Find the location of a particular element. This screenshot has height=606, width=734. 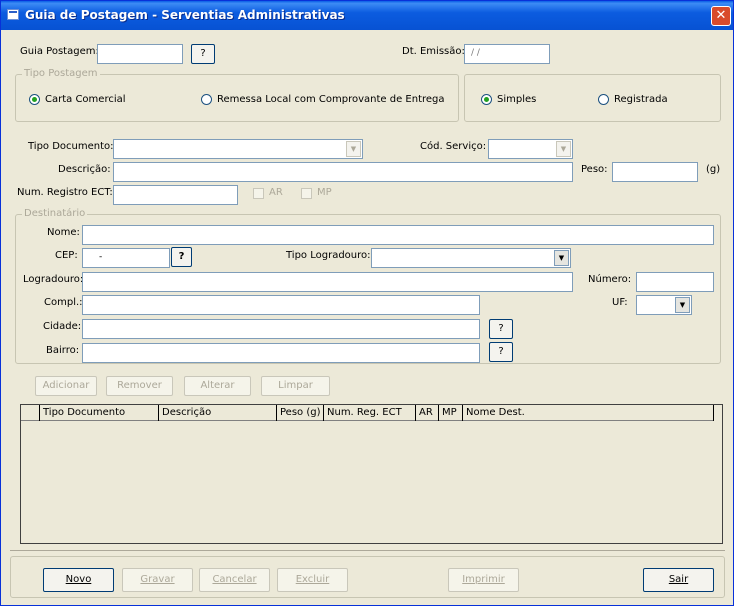

row-selector-header is located at coordinates (30, 413).